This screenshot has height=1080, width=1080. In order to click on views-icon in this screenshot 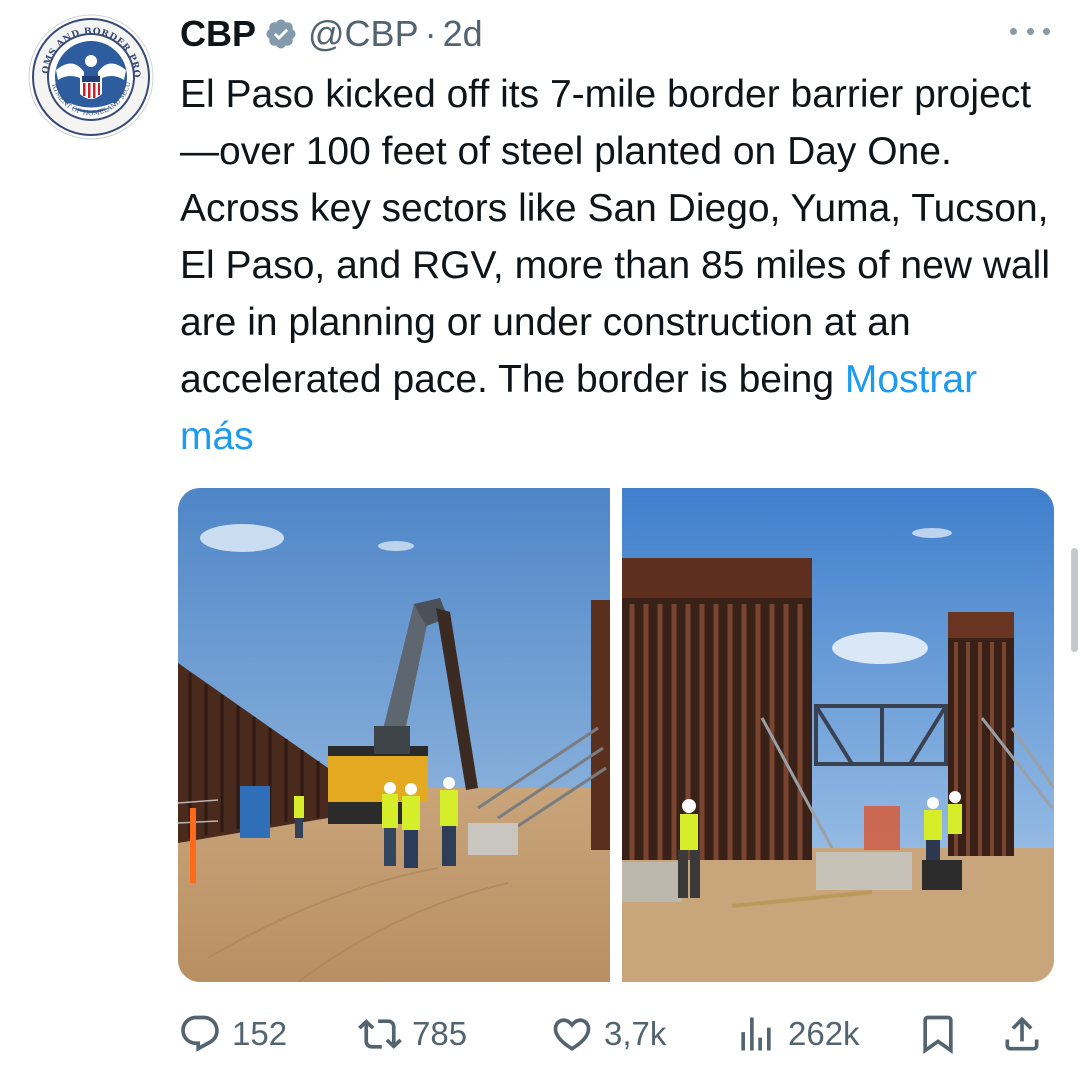, I will do `click(756, 1034)`.